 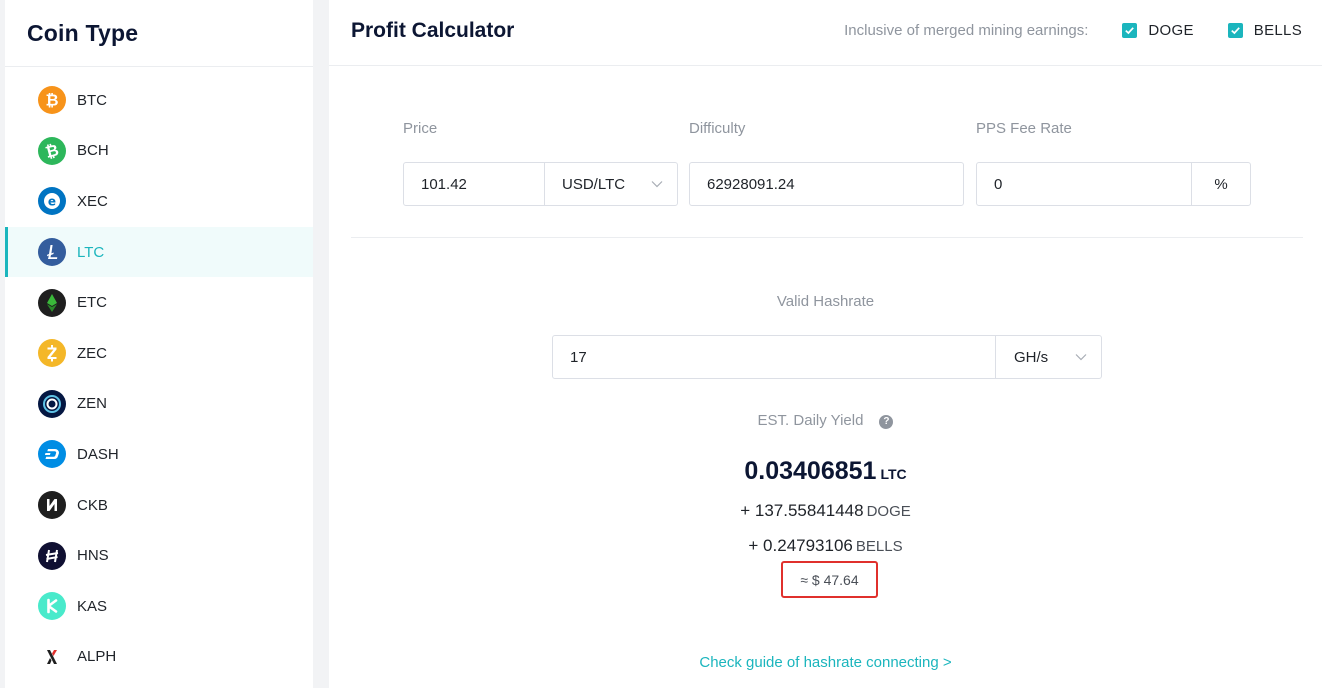 I want to click on bells-checkbox: BELLS, so click(x=1264, y=30).